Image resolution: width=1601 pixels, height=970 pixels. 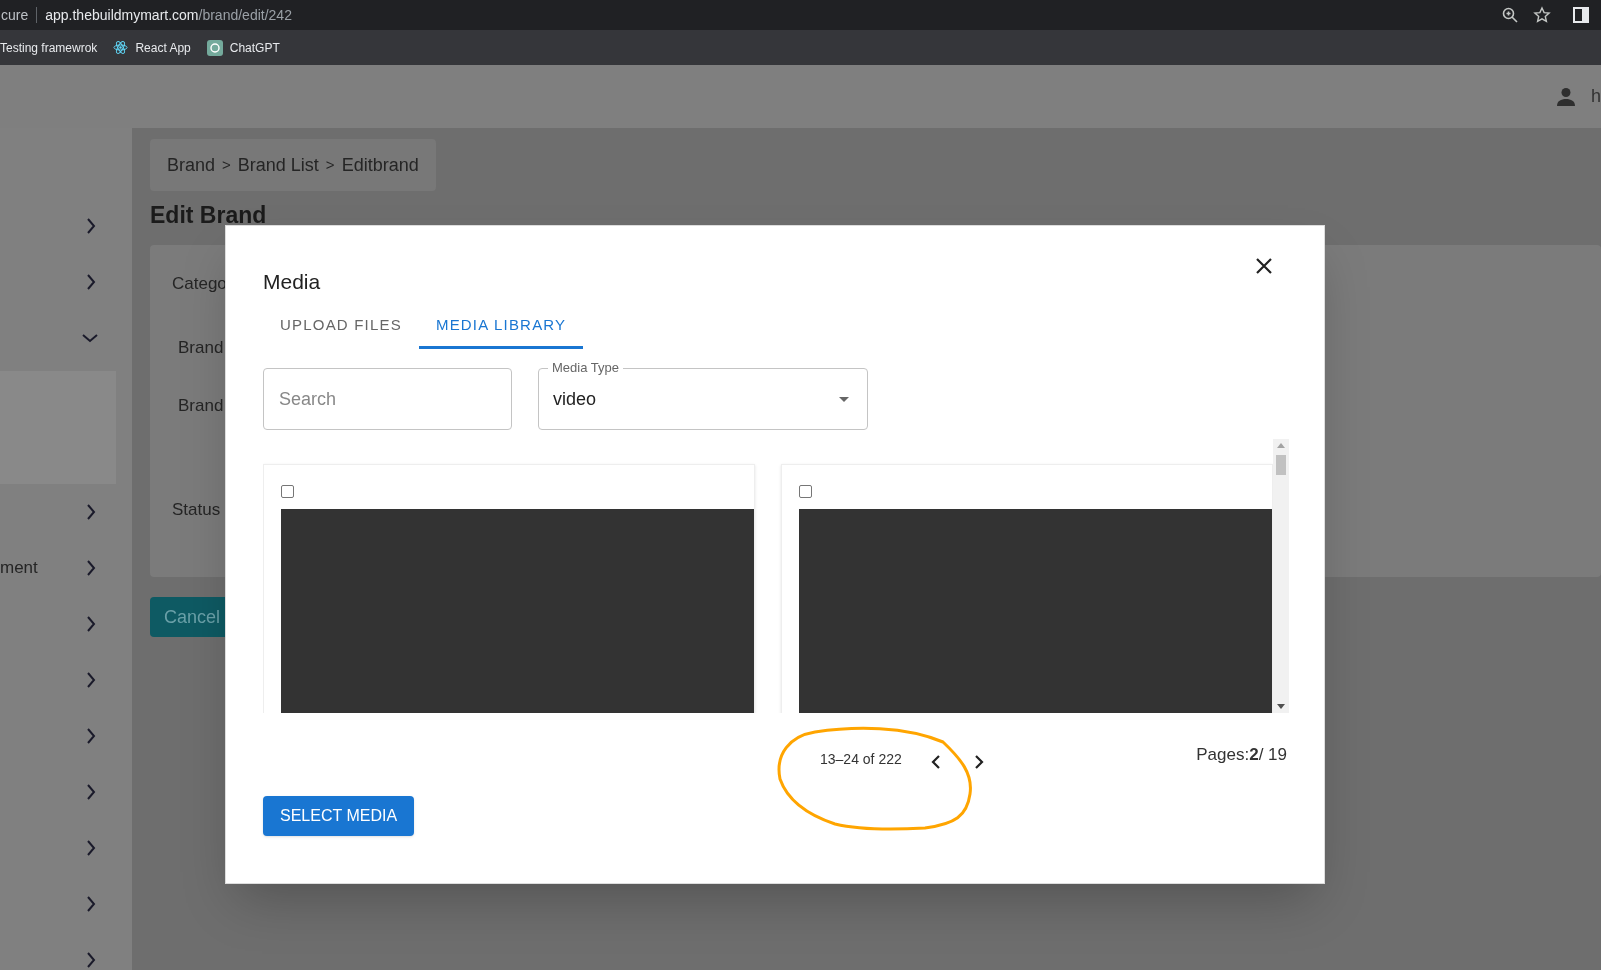 What do you see at coordinates (243, 47) in the screenshot?
I see `bookmark: ChatGPT` at bounding box center [243, 47].